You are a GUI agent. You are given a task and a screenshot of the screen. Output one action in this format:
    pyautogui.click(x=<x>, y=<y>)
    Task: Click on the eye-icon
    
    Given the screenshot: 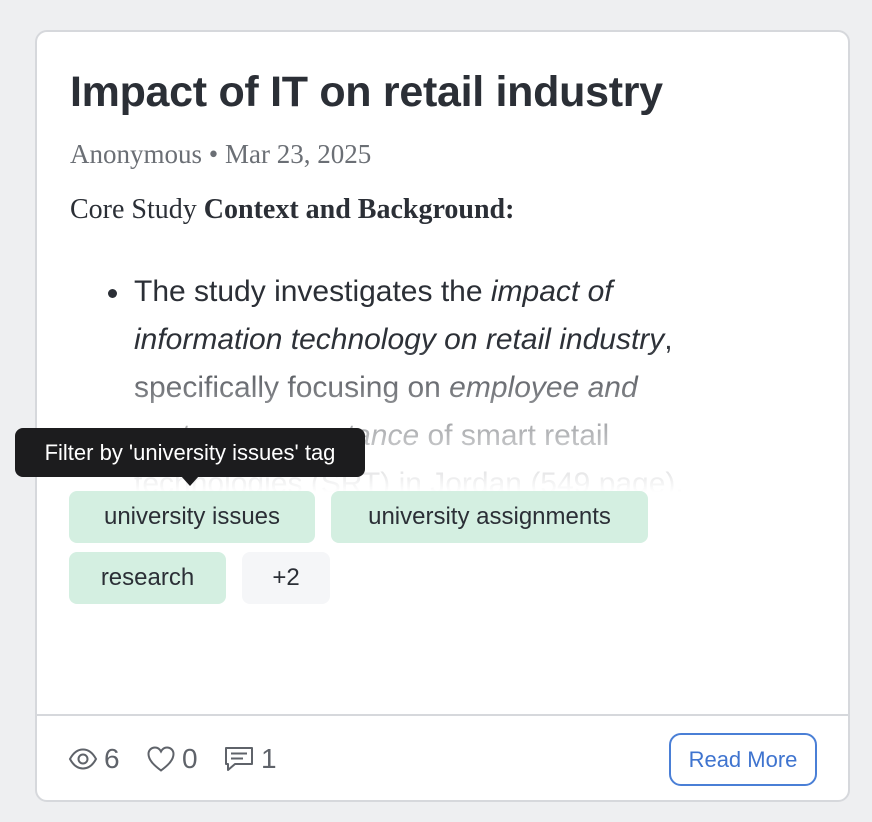 What is the action you would take?
    pyautogui.click(x=83, y=759)
    